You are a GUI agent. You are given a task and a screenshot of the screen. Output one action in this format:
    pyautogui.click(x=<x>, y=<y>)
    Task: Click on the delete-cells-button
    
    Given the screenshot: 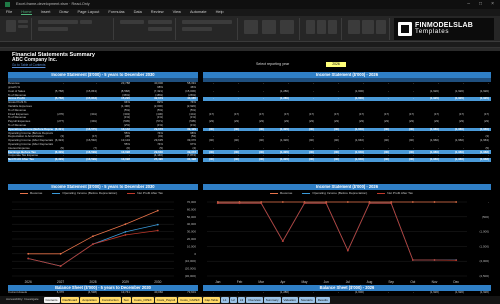 What is the action you would take?
    pyautogui.click(x=321, y=27)
    